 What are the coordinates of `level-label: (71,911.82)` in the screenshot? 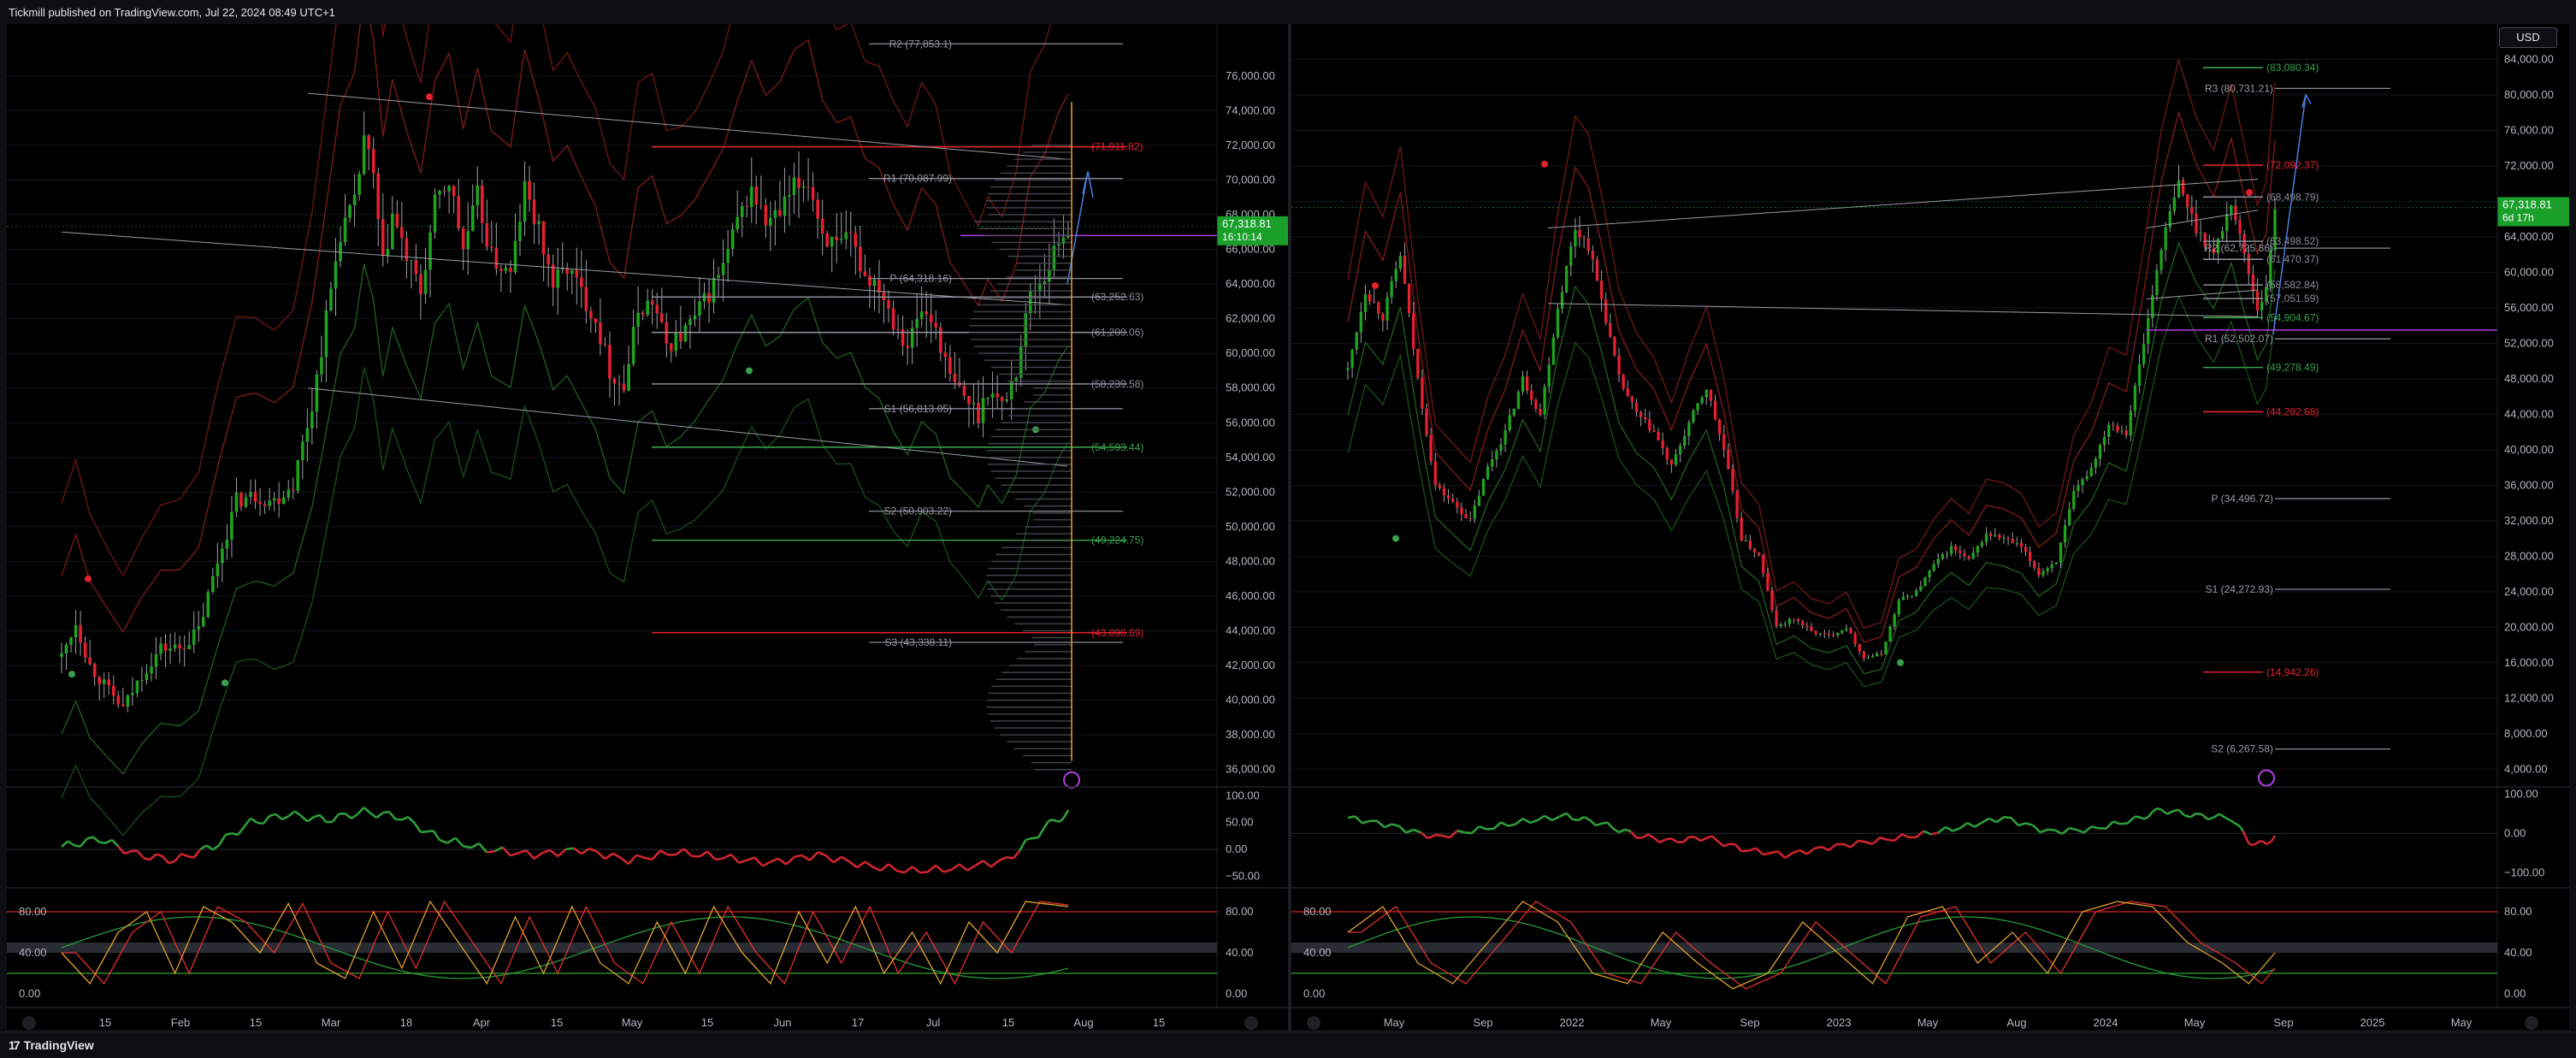 It's located at (1117, 147).